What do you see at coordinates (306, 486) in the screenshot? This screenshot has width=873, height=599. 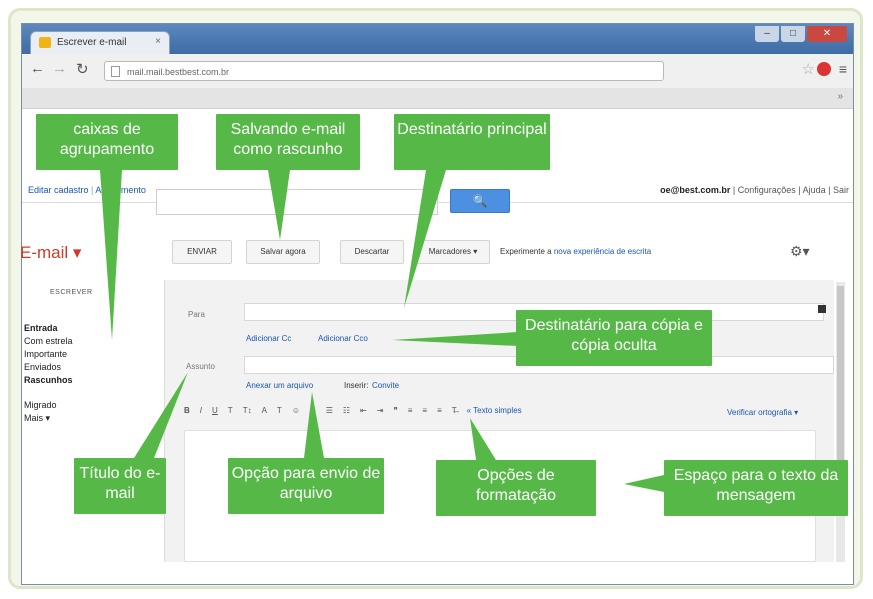 I see `callout-attach: Opção para envio de arquivo` at bounding box center [306, 486].